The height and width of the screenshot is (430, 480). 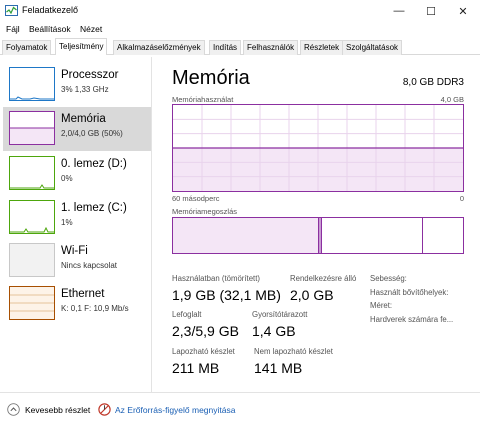 I want to click on page-title: Memória, so click(x=211, y=78).